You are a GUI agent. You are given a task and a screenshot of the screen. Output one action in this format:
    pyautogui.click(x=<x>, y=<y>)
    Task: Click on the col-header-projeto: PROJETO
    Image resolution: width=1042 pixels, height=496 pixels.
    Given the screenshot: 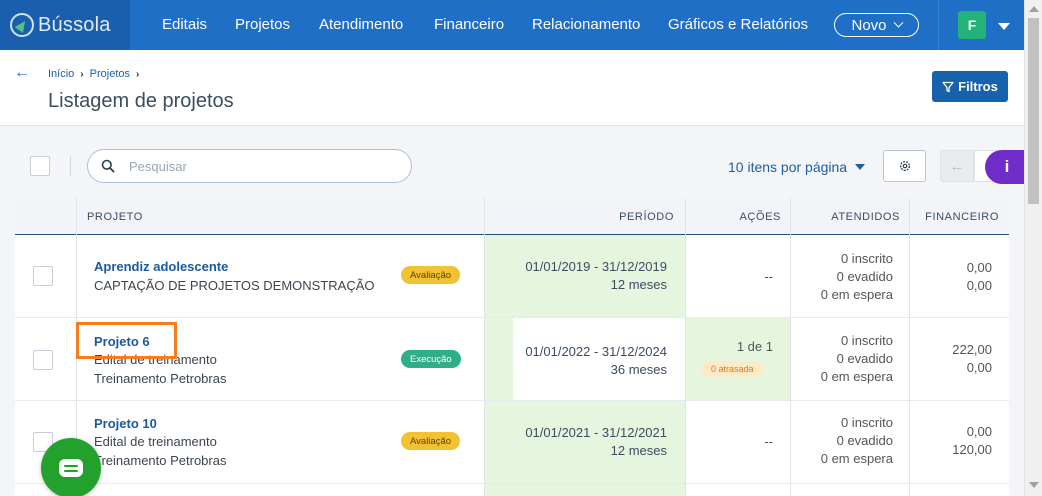 What is the action you would take?
    pyautogui.click(x=115, y=216)
    